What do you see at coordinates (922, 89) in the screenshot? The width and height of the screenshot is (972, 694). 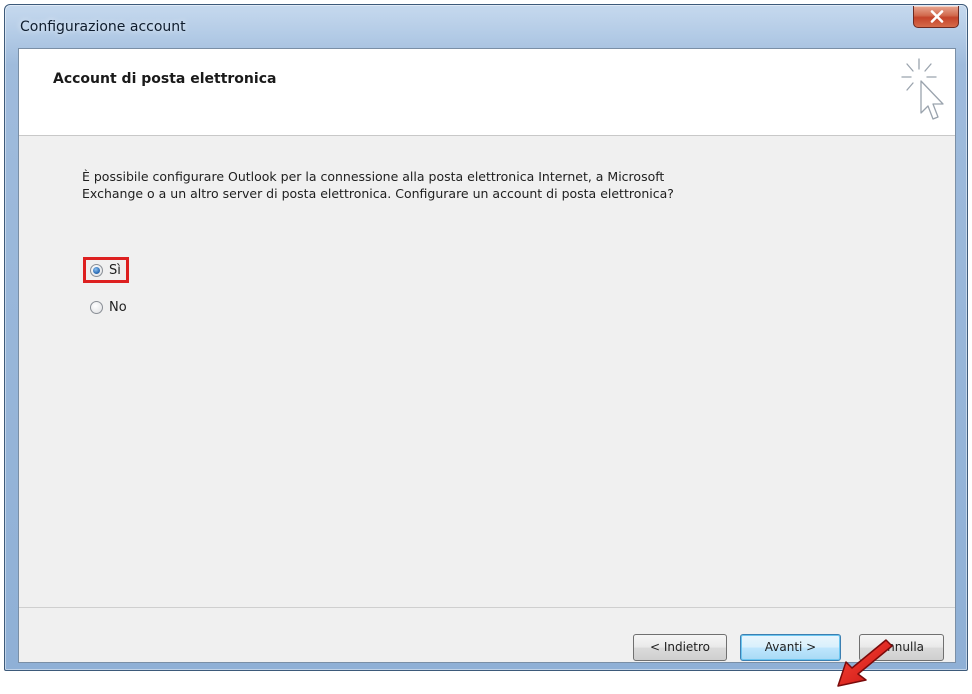 I see `wizard-cursor-icon` at bounding box center [922, 89].